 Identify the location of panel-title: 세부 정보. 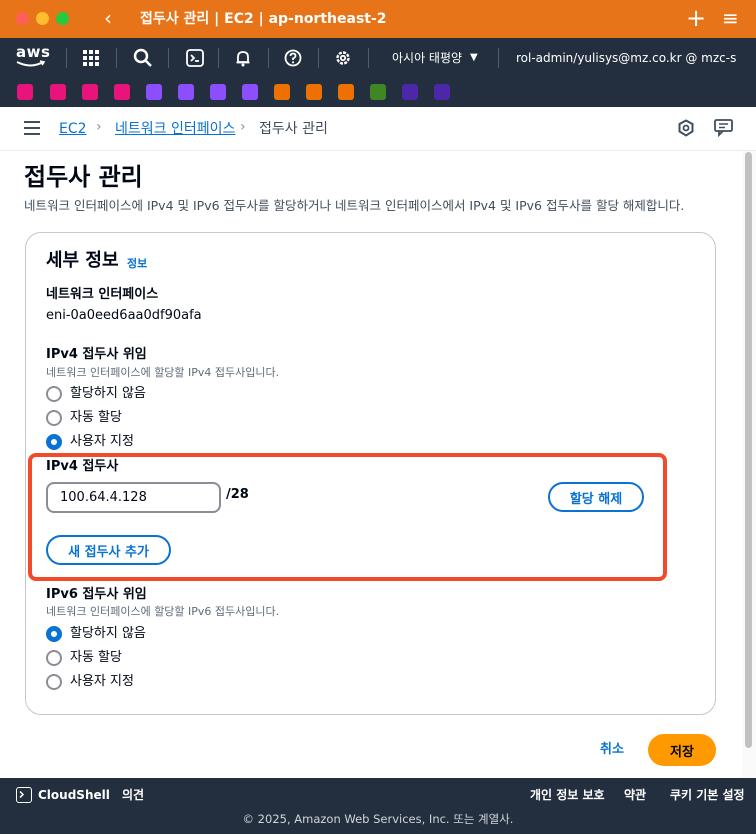
(82, 260).